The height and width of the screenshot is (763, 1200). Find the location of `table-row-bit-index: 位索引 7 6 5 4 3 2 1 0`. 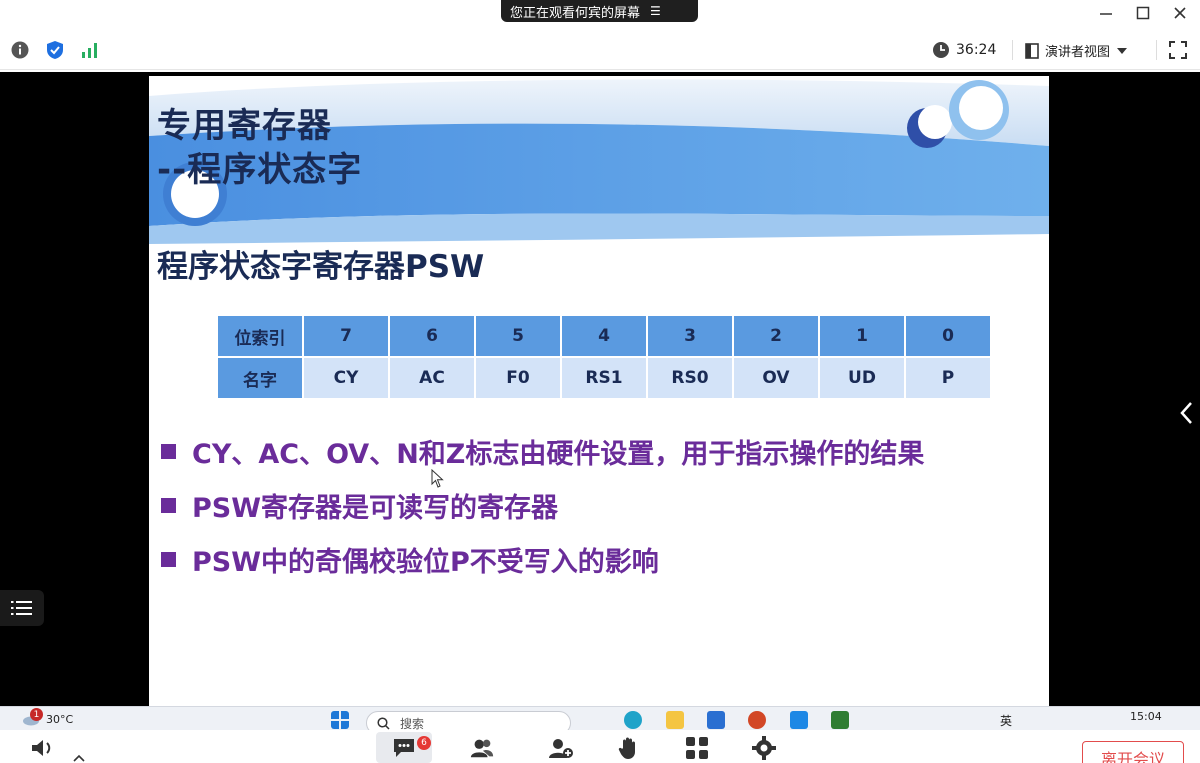

table-row-bit-index: 位索引 7 6 5 4 3 2 1 0 is located at coordinates (604, 336).